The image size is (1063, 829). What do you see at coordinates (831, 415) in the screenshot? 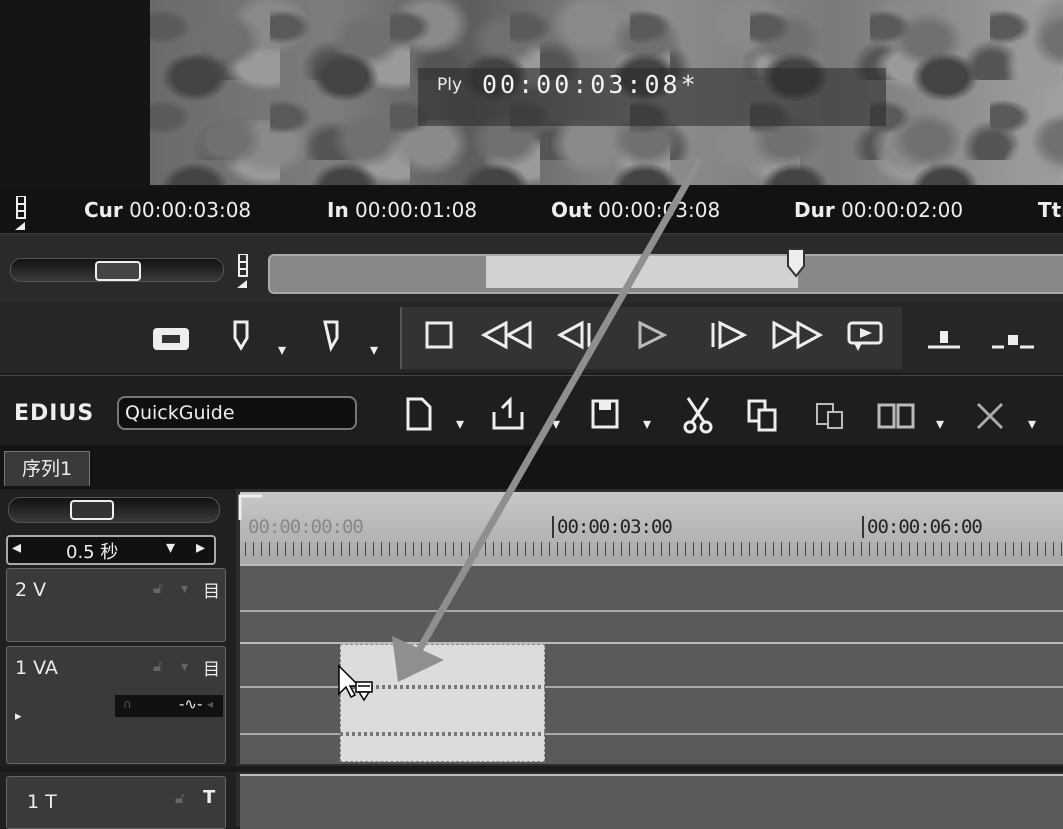
I see `paste-icon` at bounding box center [831, 415].